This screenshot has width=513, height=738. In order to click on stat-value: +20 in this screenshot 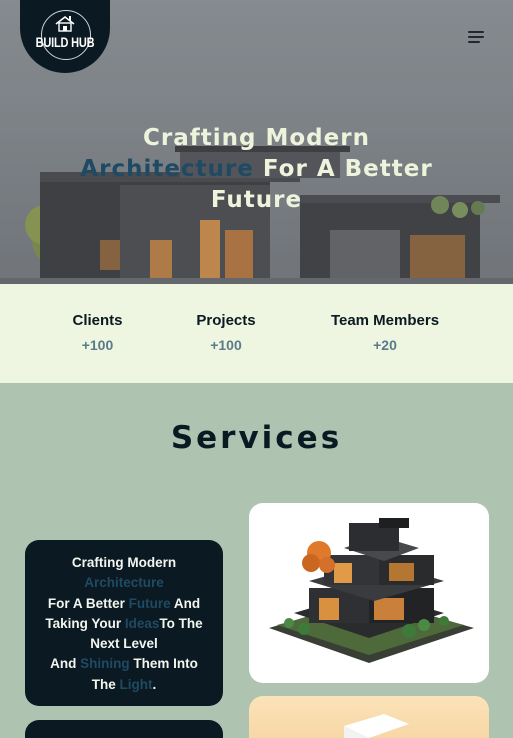, I will do `click(385, 345)`.